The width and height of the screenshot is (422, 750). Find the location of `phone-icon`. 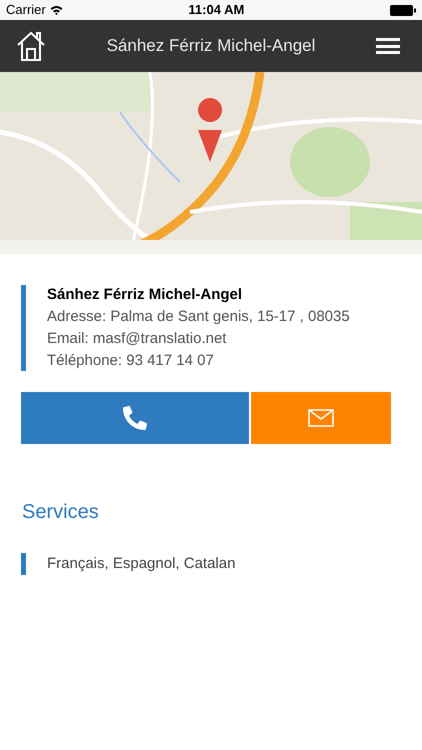

phone-icon is located at coordinates (135, 418).